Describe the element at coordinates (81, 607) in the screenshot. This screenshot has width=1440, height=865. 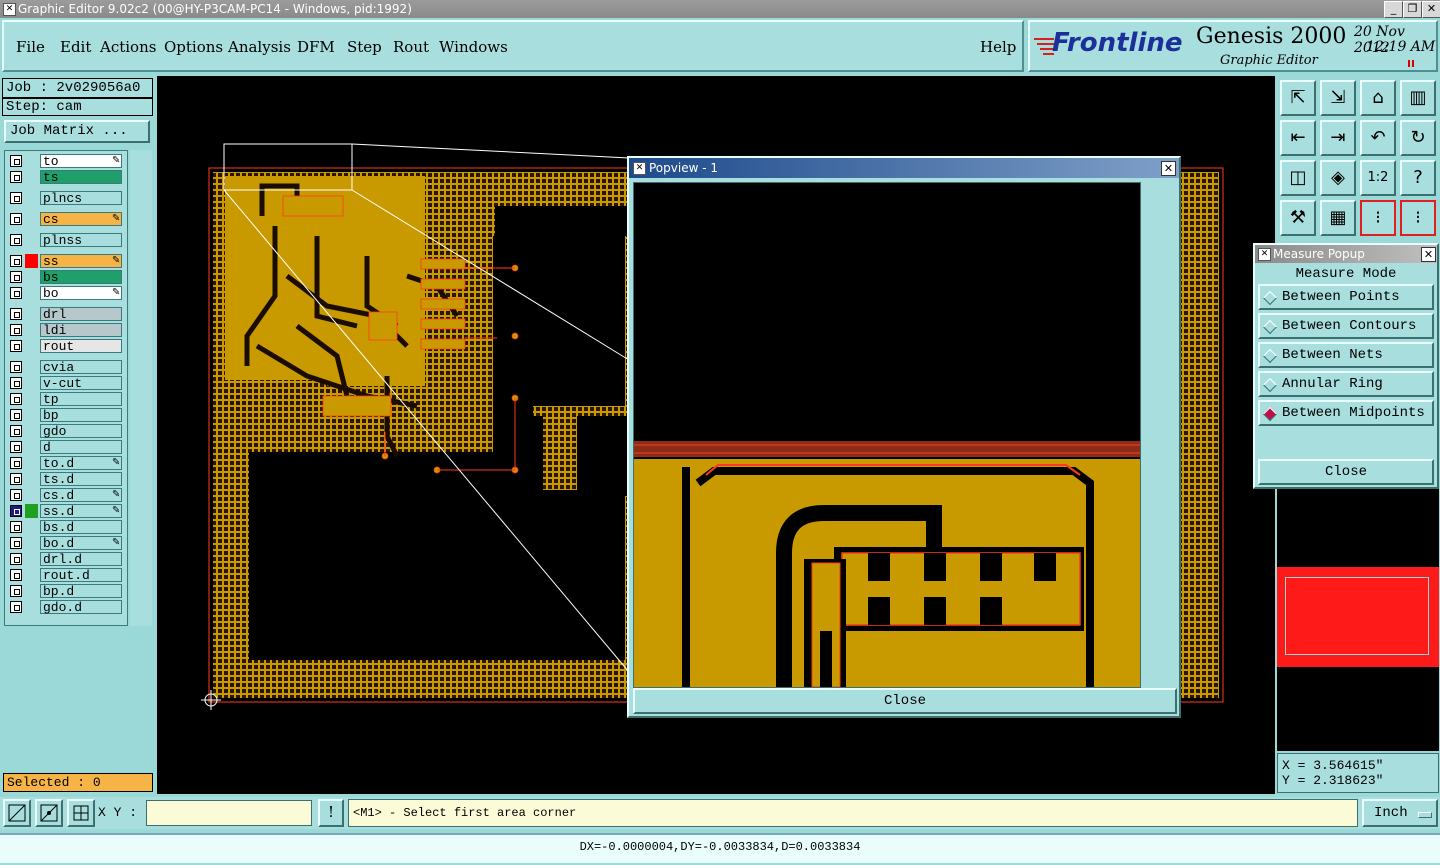
I see `layer-name: gdo.d` at that location.